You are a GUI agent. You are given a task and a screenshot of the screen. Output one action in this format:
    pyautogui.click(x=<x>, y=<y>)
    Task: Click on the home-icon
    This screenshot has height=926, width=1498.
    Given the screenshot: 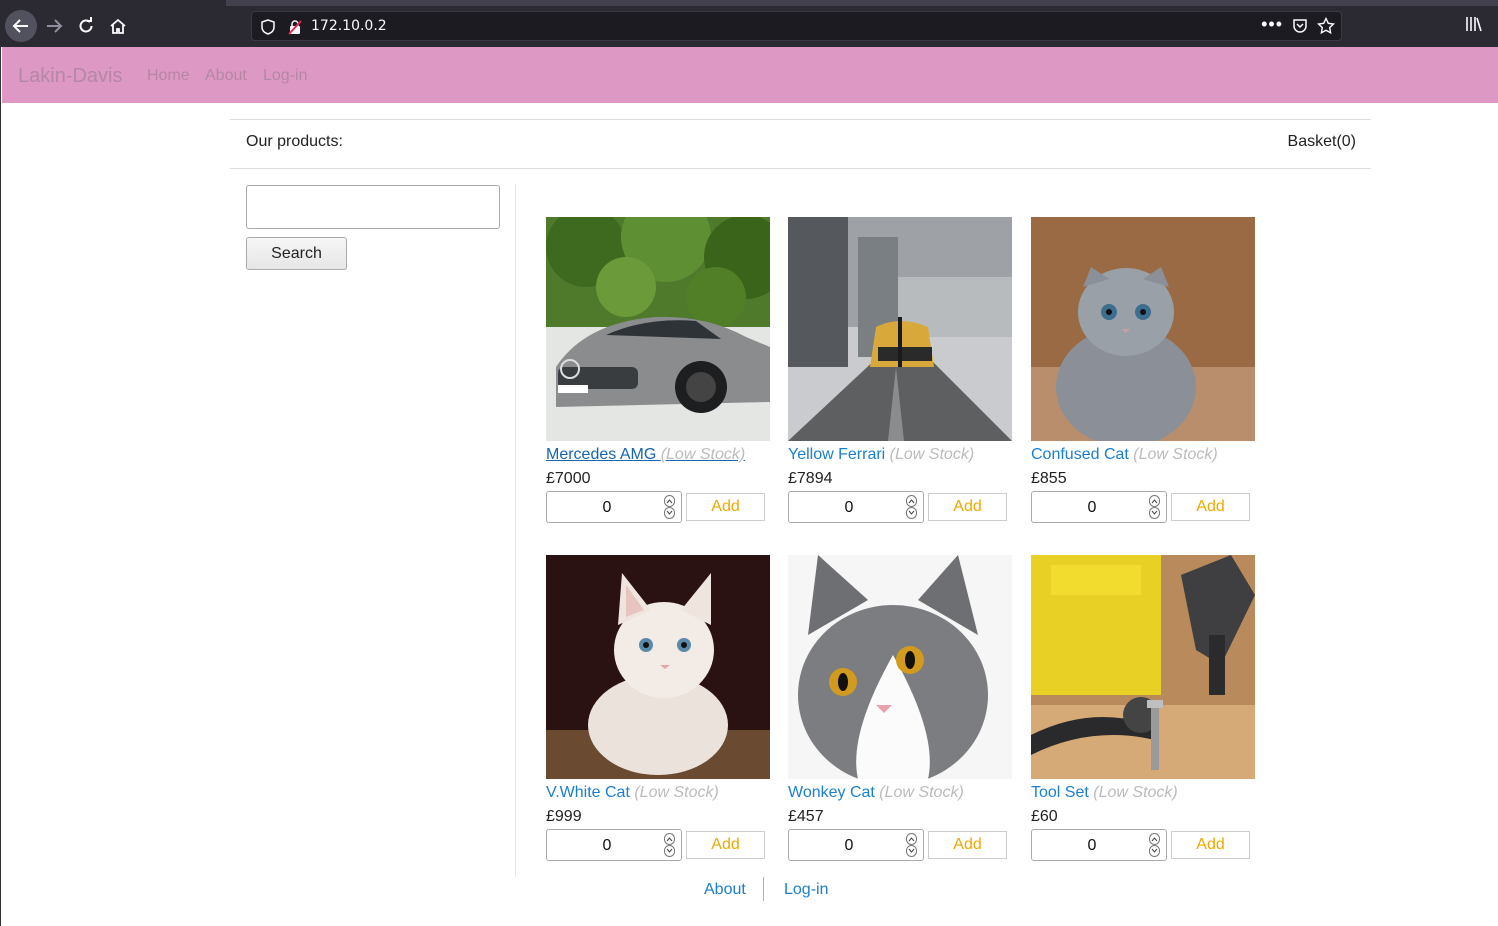 What is the action you would take?
    pyautogui.click(x=118, y=26)
    